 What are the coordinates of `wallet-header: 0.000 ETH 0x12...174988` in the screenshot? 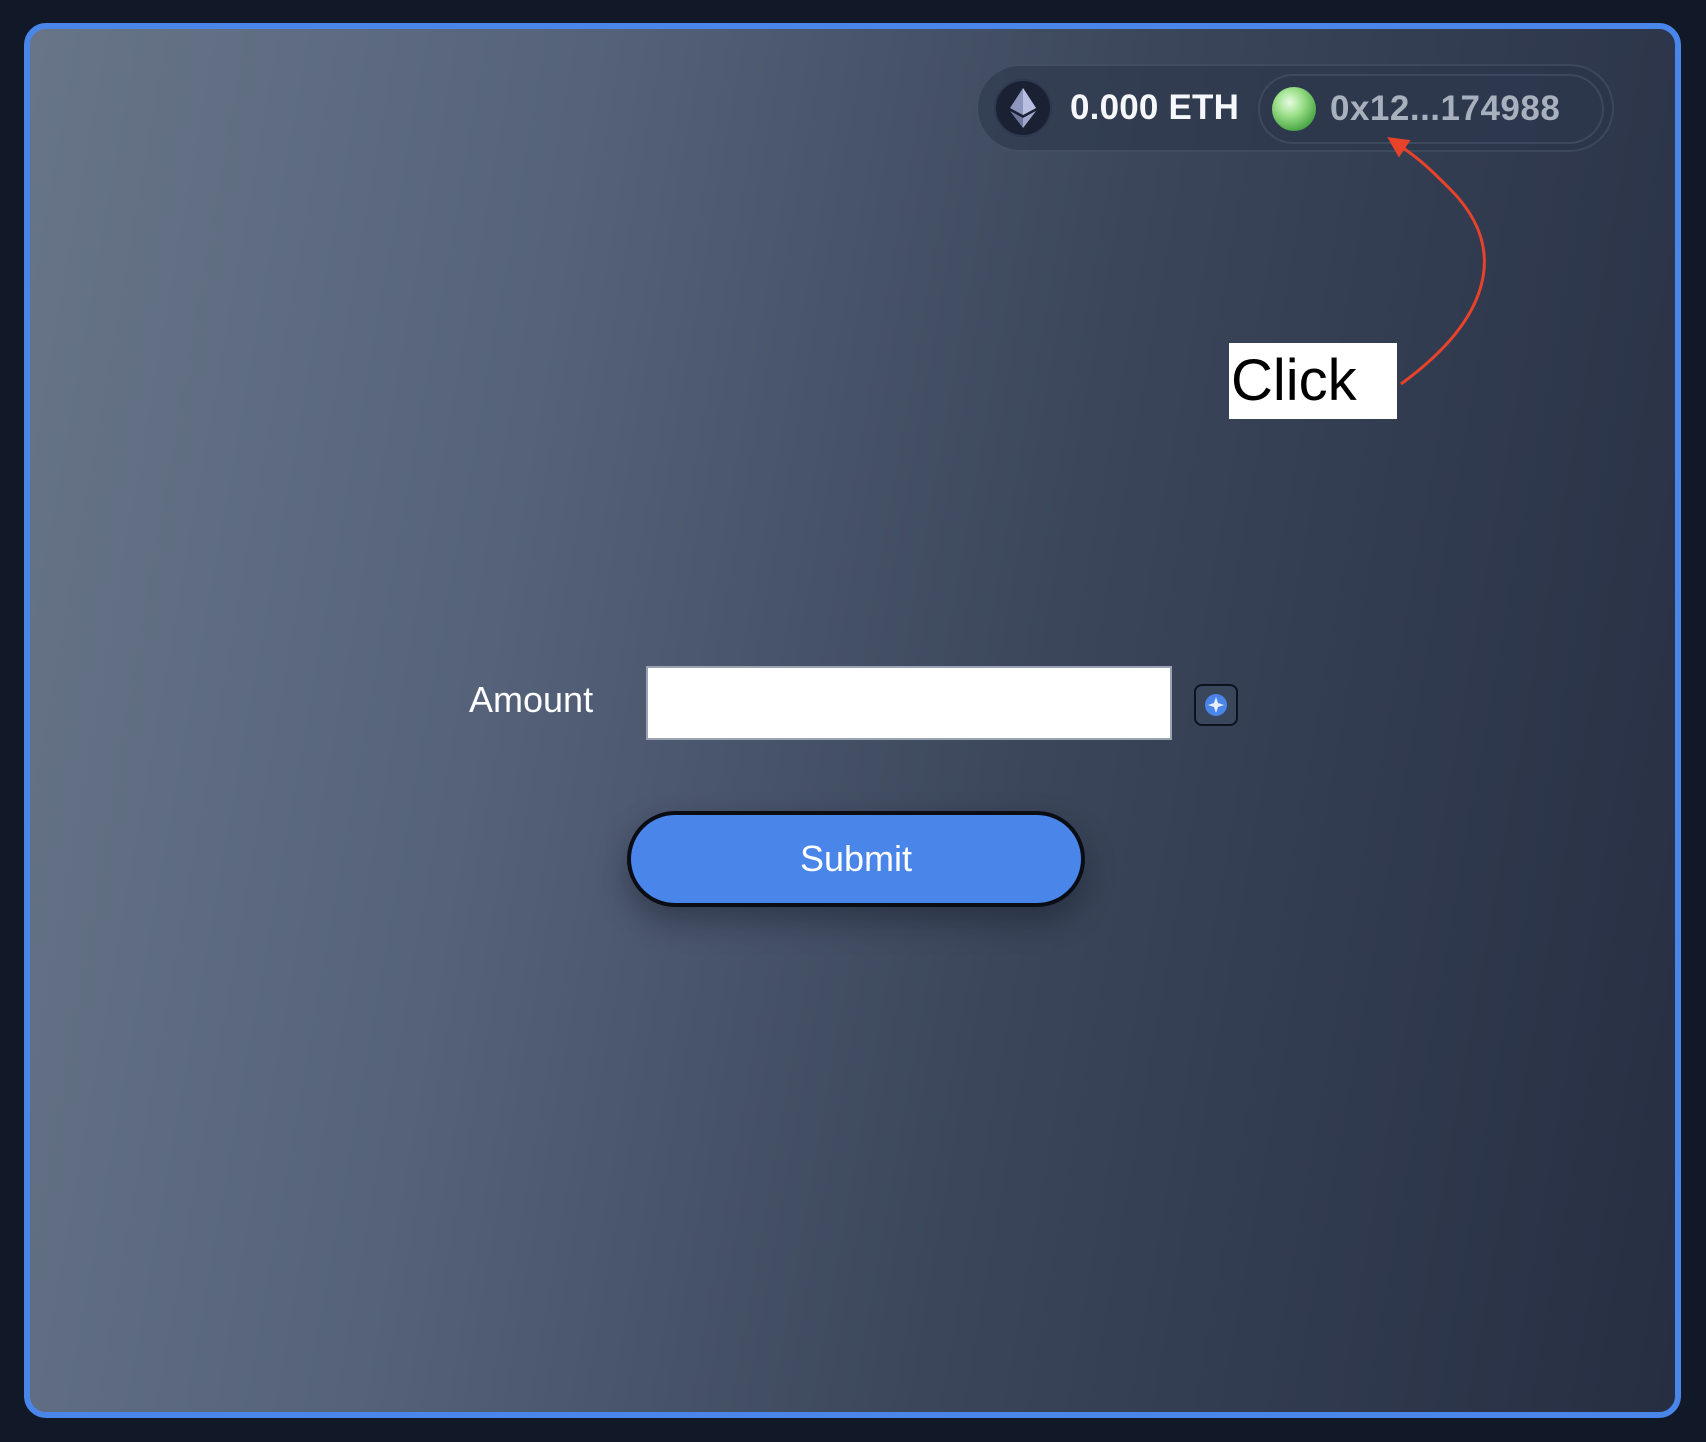 It's located at (1295, 108).